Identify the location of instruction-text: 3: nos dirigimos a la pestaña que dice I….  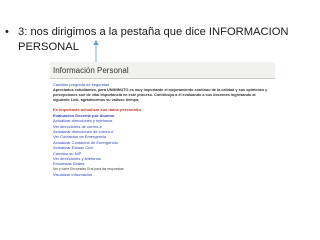
(153, 39).